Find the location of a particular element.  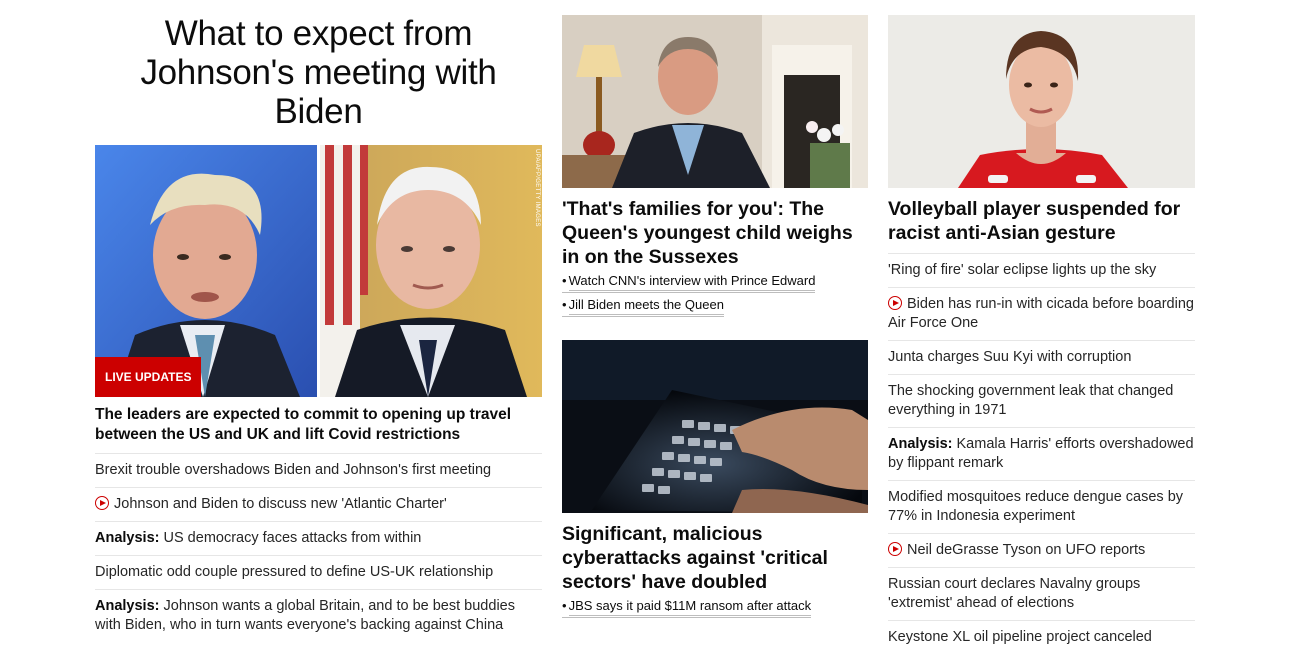

photo-credit: UPA/AFP/GETTY IMAGES is located at coordinates (537, 188).